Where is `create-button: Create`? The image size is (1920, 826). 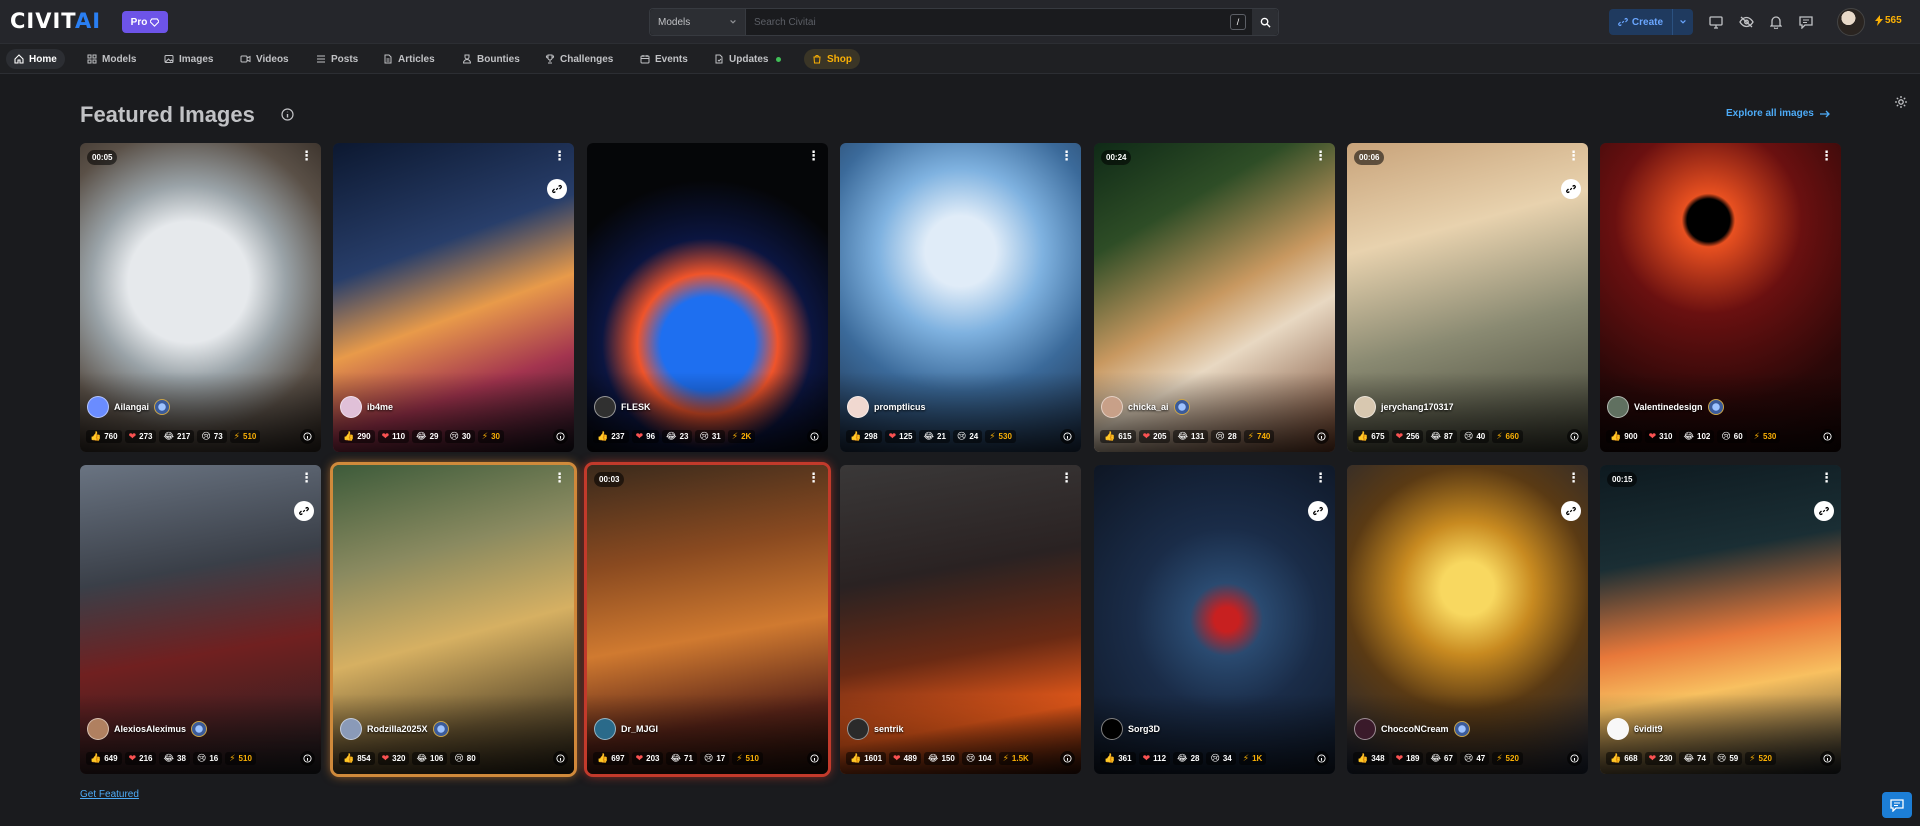 create-button: Create is located at coordinates (1651, 22).